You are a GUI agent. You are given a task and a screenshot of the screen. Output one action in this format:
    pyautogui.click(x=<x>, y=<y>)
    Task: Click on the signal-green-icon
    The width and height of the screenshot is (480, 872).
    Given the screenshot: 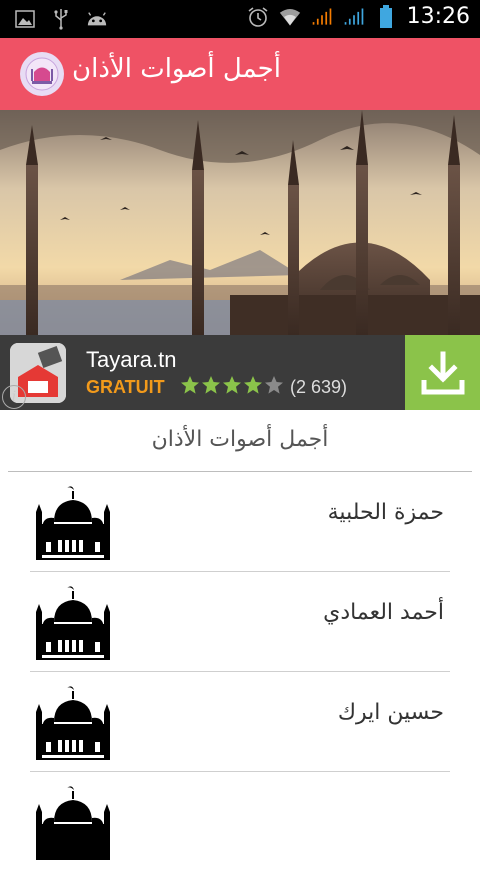 What is the action you would take?
    pyautogui.click(x=354, y=17)
    